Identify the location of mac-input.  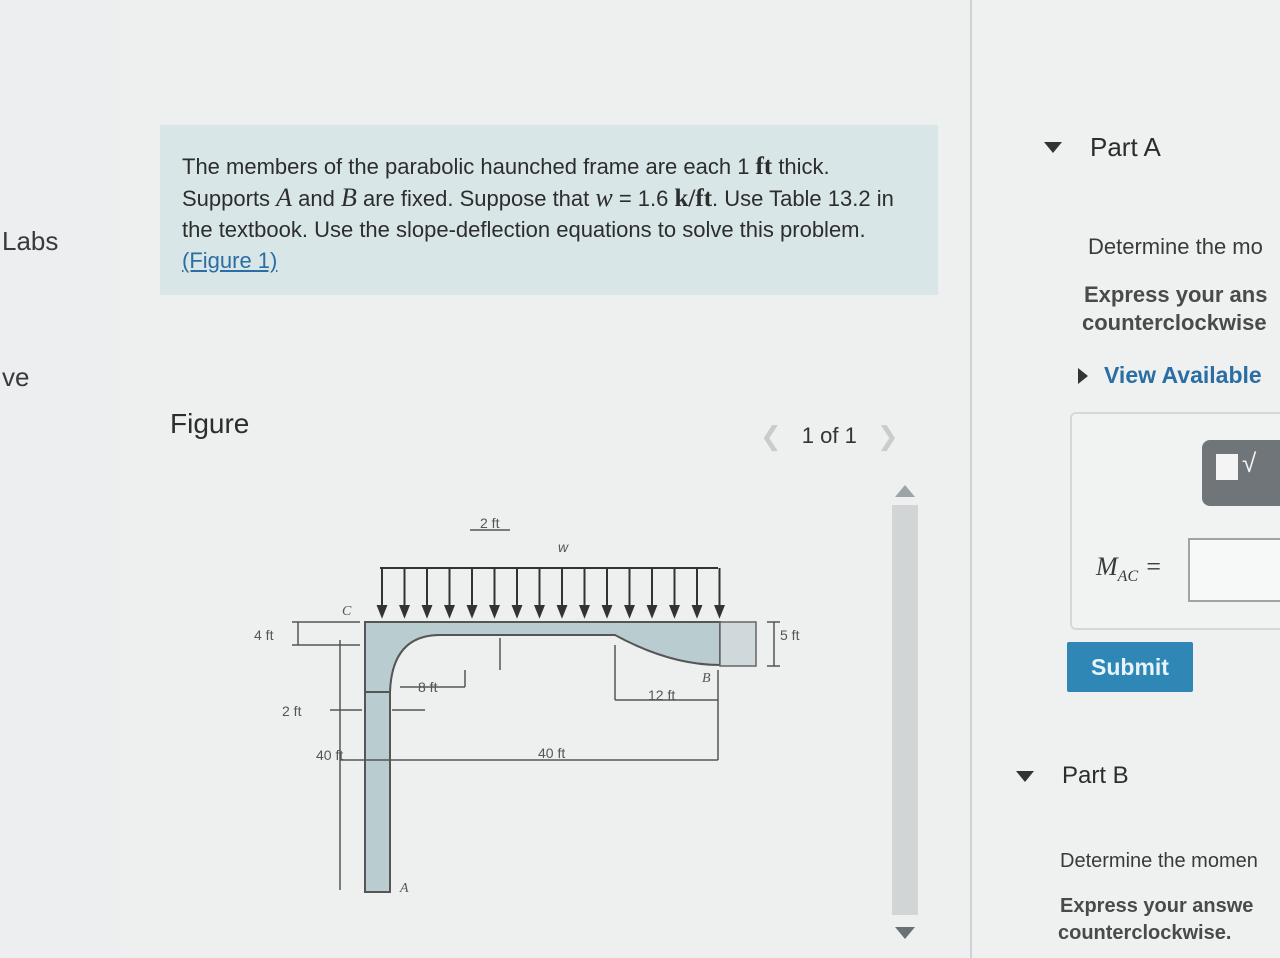
(1234, 570).